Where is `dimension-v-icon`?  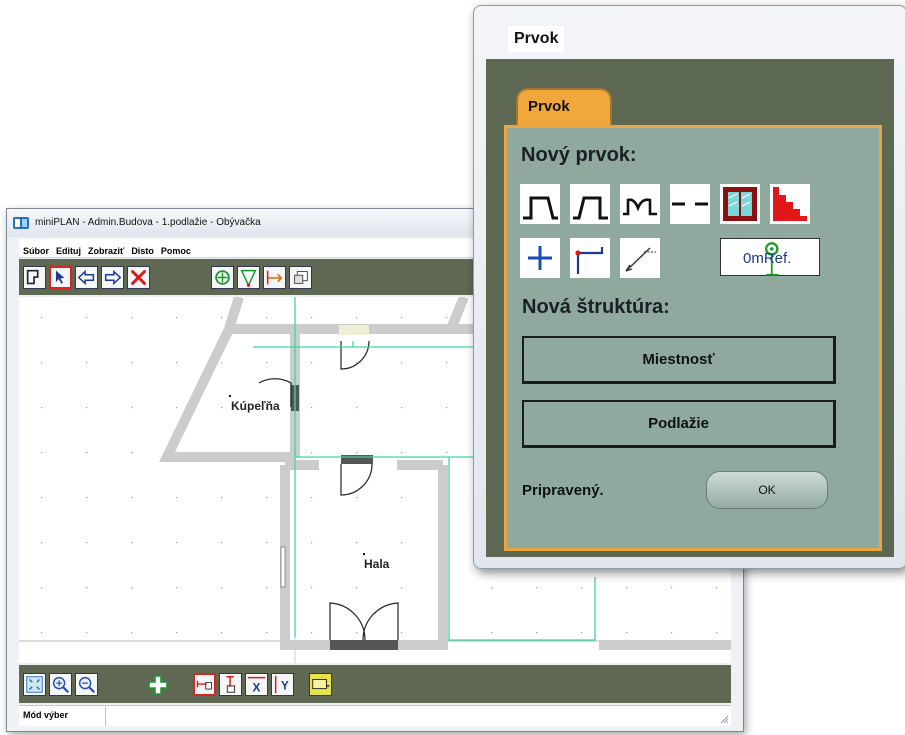 dimension-v-icon is located at coordinates (231, 684).